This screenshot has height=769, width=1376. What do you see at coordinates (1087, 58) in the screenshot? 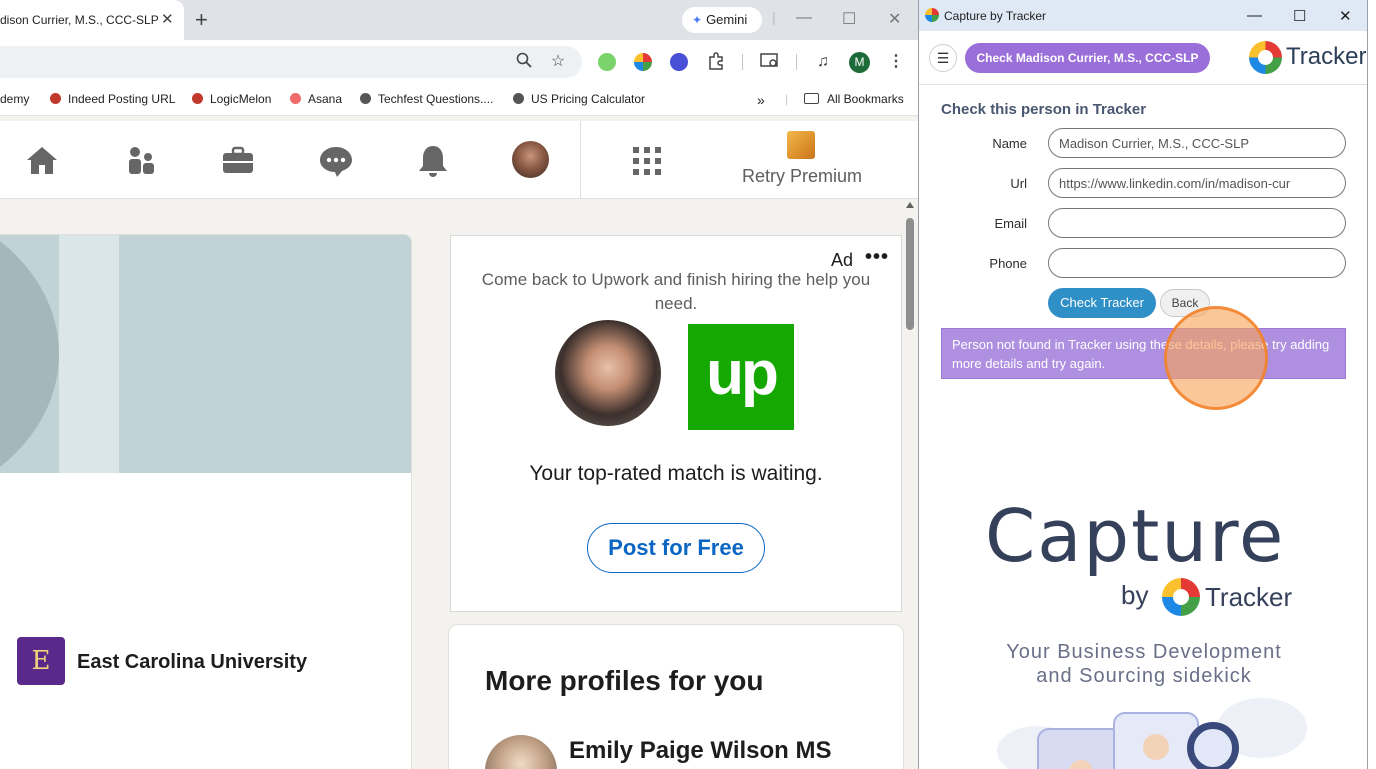
I see `check-person-pill: Check Madison Currier, M.S., CCC-SLP` at bounding box center [1087, 58].